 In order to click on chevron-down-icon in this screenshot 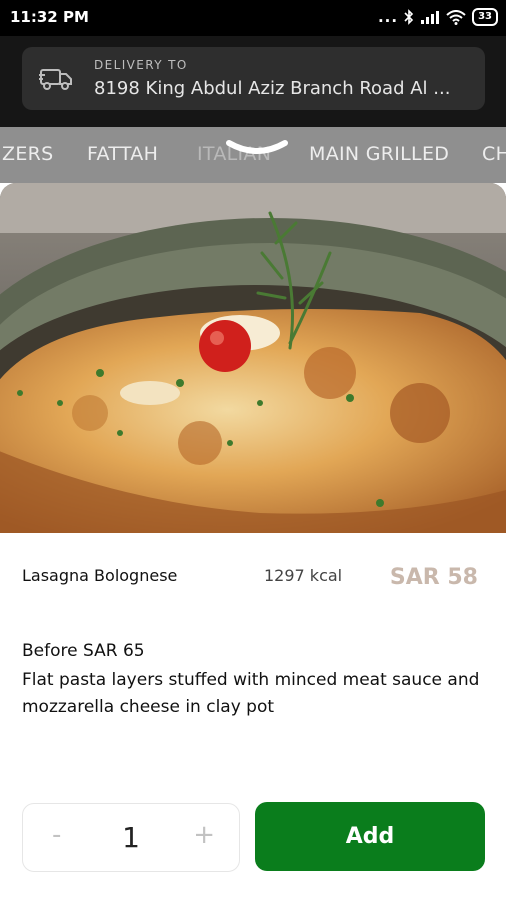, I will do `click(257, 149)`.